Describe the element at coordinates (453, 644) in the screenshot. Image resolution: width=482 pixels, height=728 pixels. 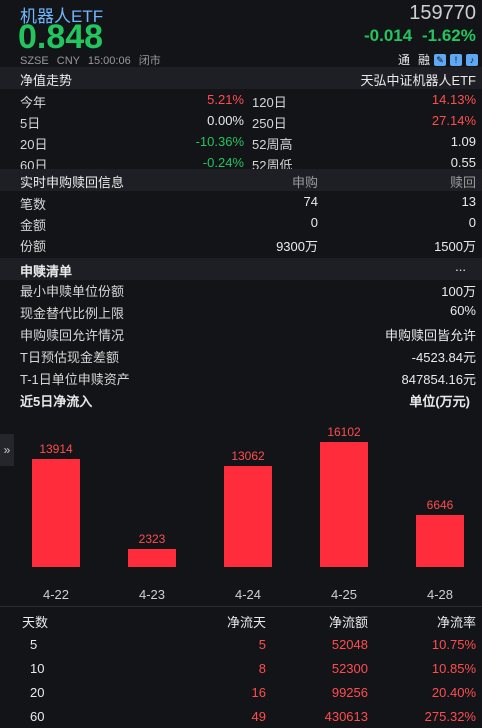
I see `net-rate-cell: 10.75%` at that location.